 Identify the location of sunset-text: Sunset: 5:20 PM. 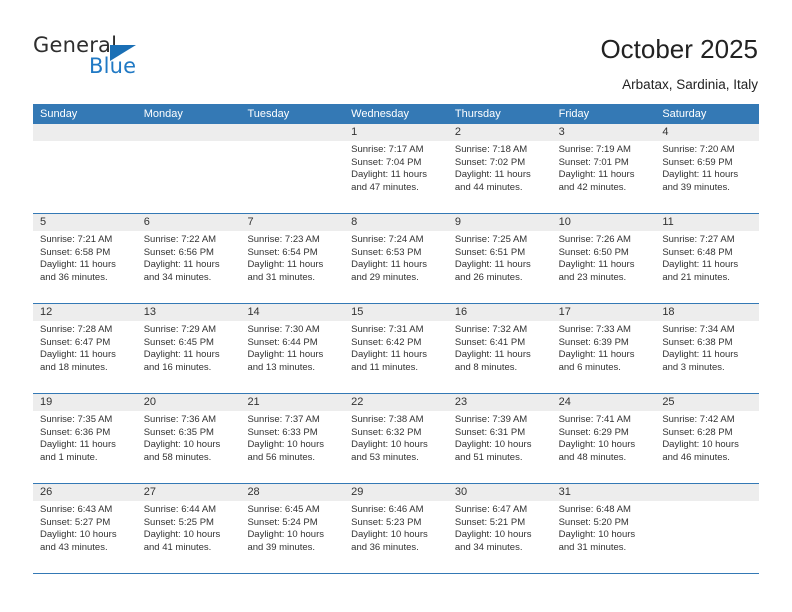
(593, 522).